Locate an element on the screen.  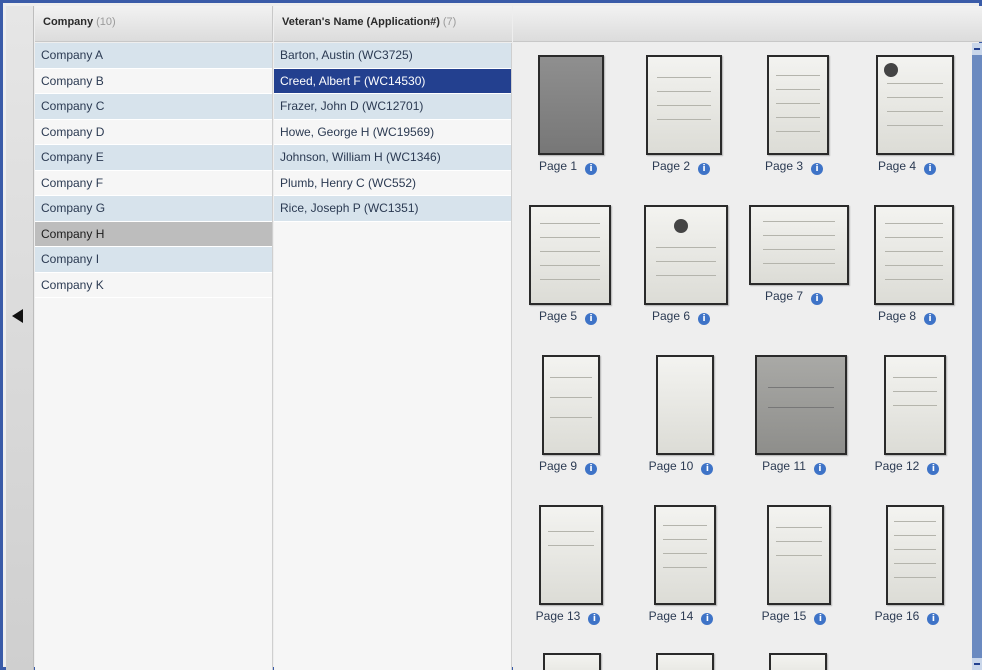
veteran-column-header: Veteran's Name (Application#) (7) is located at coordinates (393, 24).